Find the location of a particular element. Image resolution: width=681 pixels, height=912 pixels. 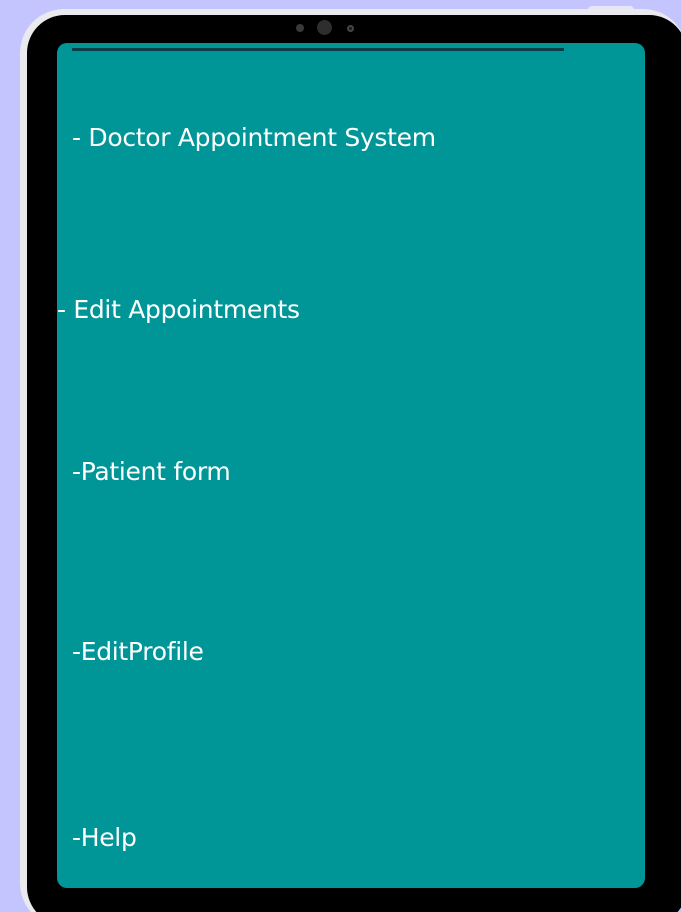

camera-icon is located at coordinates (324, 27).